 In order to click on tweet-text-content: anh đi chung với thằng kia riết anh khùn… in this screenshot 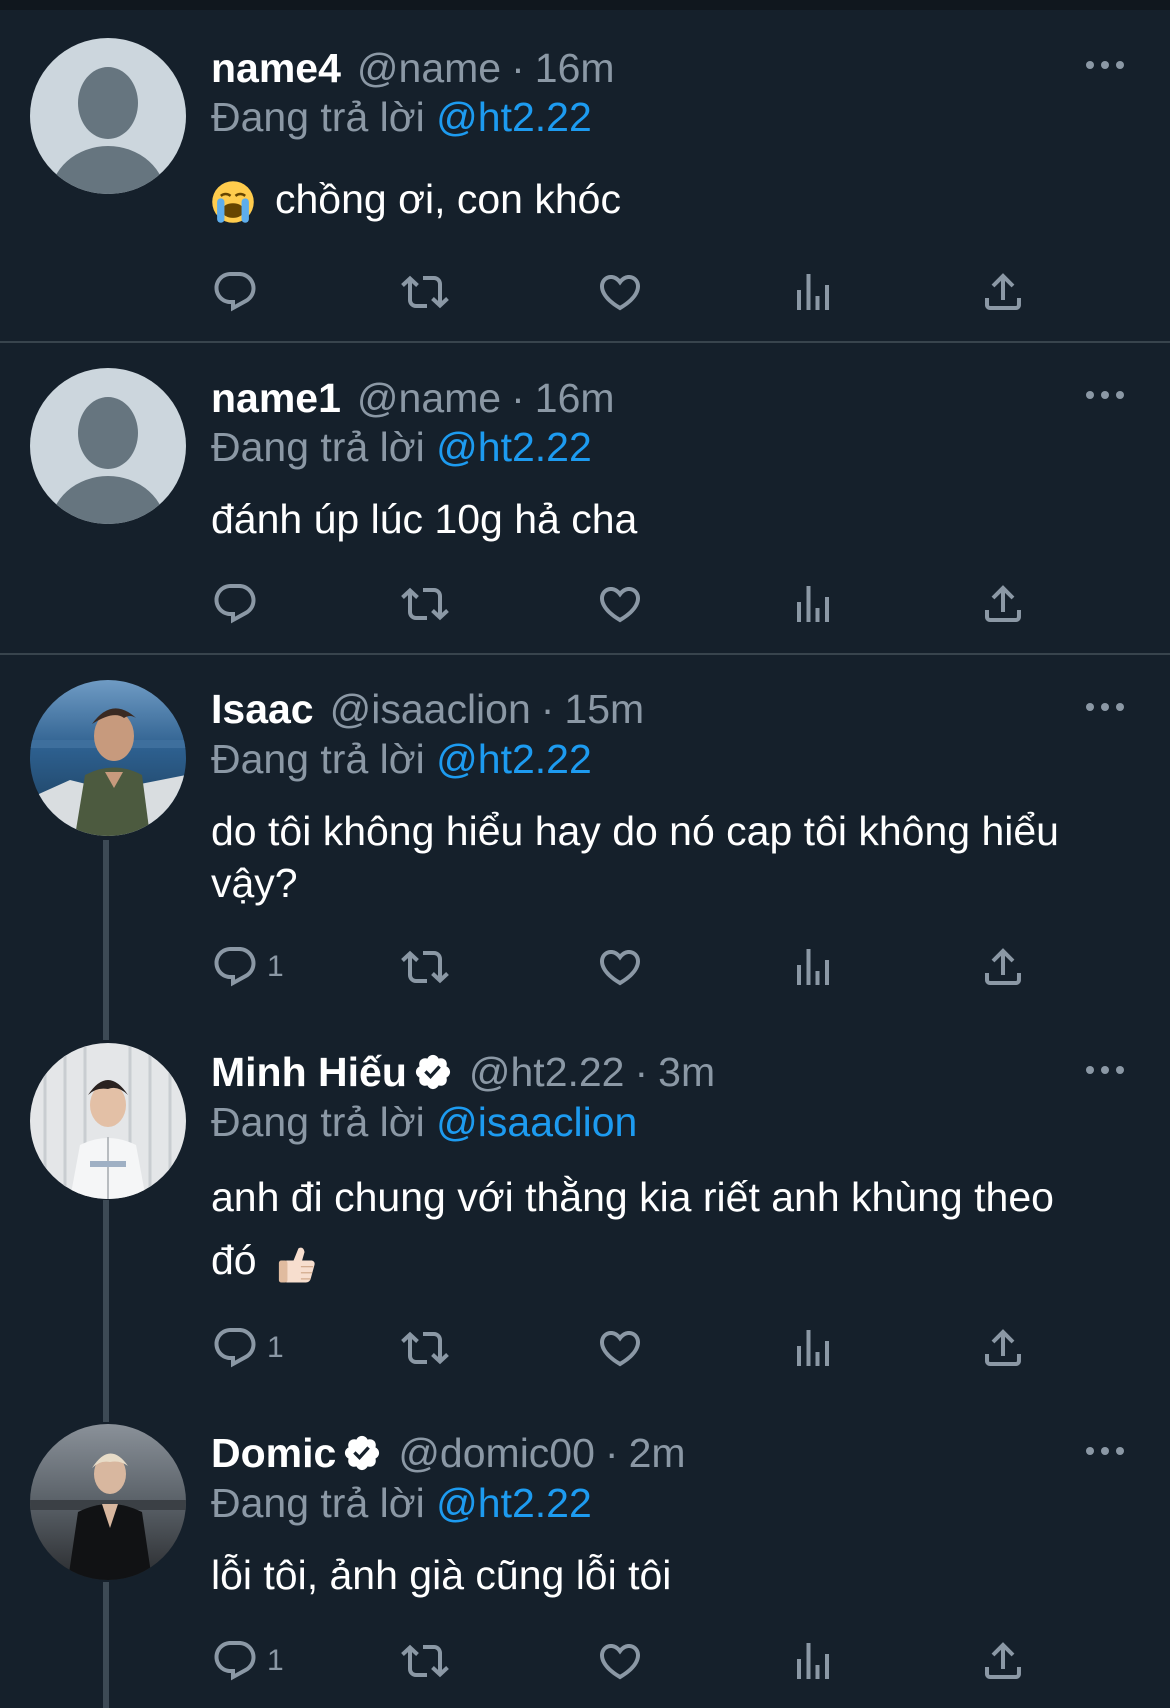, I will do `click(632, 1228)`.